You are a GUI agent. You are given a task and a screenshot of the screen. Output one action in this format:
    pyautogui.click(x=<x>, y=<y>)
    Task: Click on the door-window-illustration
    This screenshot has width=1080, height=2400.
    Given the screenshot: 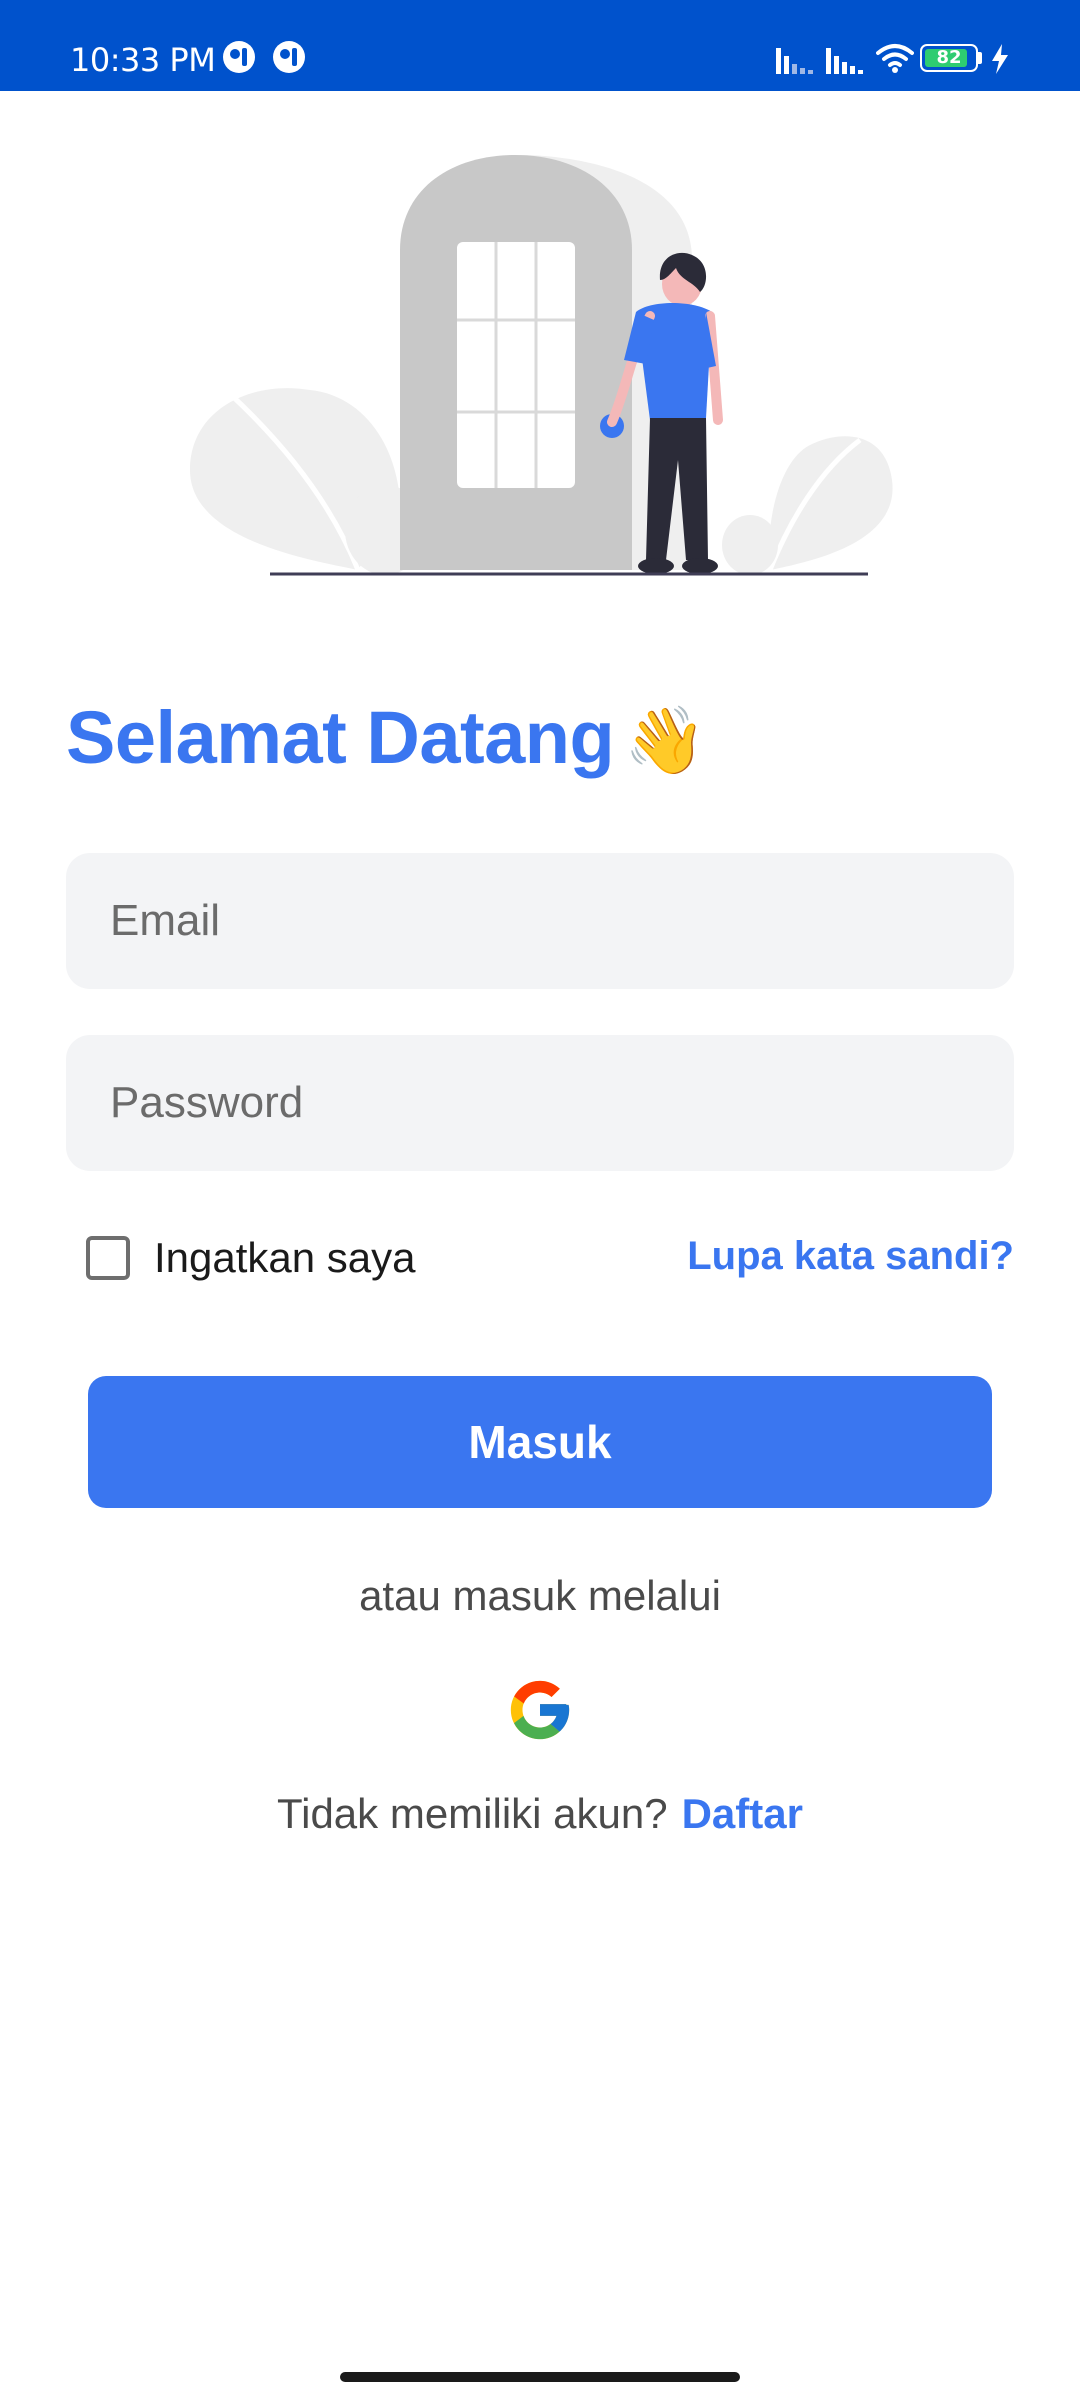 What is the action you would take?
    pyautogui.click(x=516, y=365)
    